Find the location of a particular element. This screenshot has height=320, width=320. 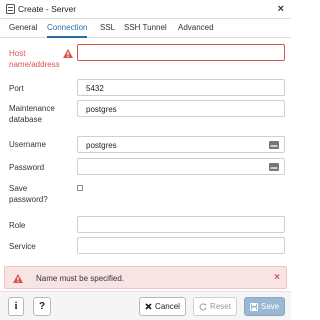

info-icon: i is located at coordinates (16, 306).